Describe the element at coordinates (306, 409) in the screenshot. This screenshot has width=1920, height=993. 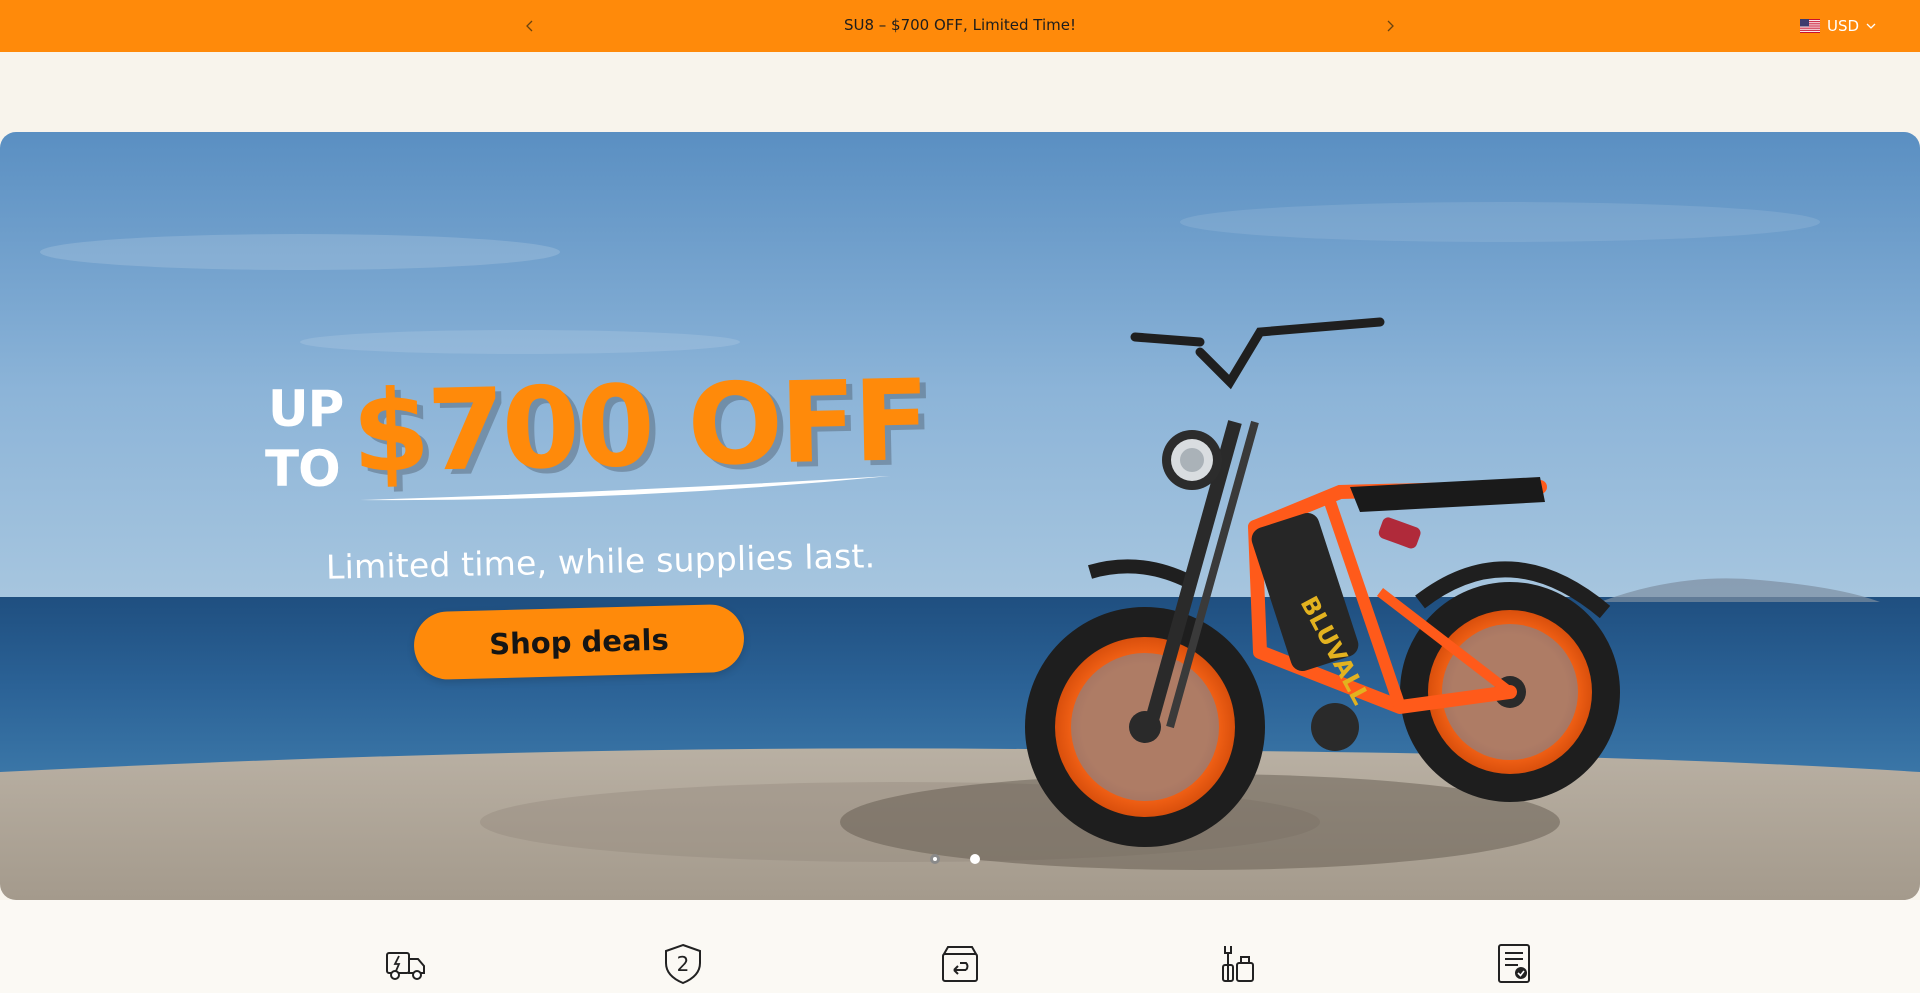
I see `hero-headline-up: UP` at that location.